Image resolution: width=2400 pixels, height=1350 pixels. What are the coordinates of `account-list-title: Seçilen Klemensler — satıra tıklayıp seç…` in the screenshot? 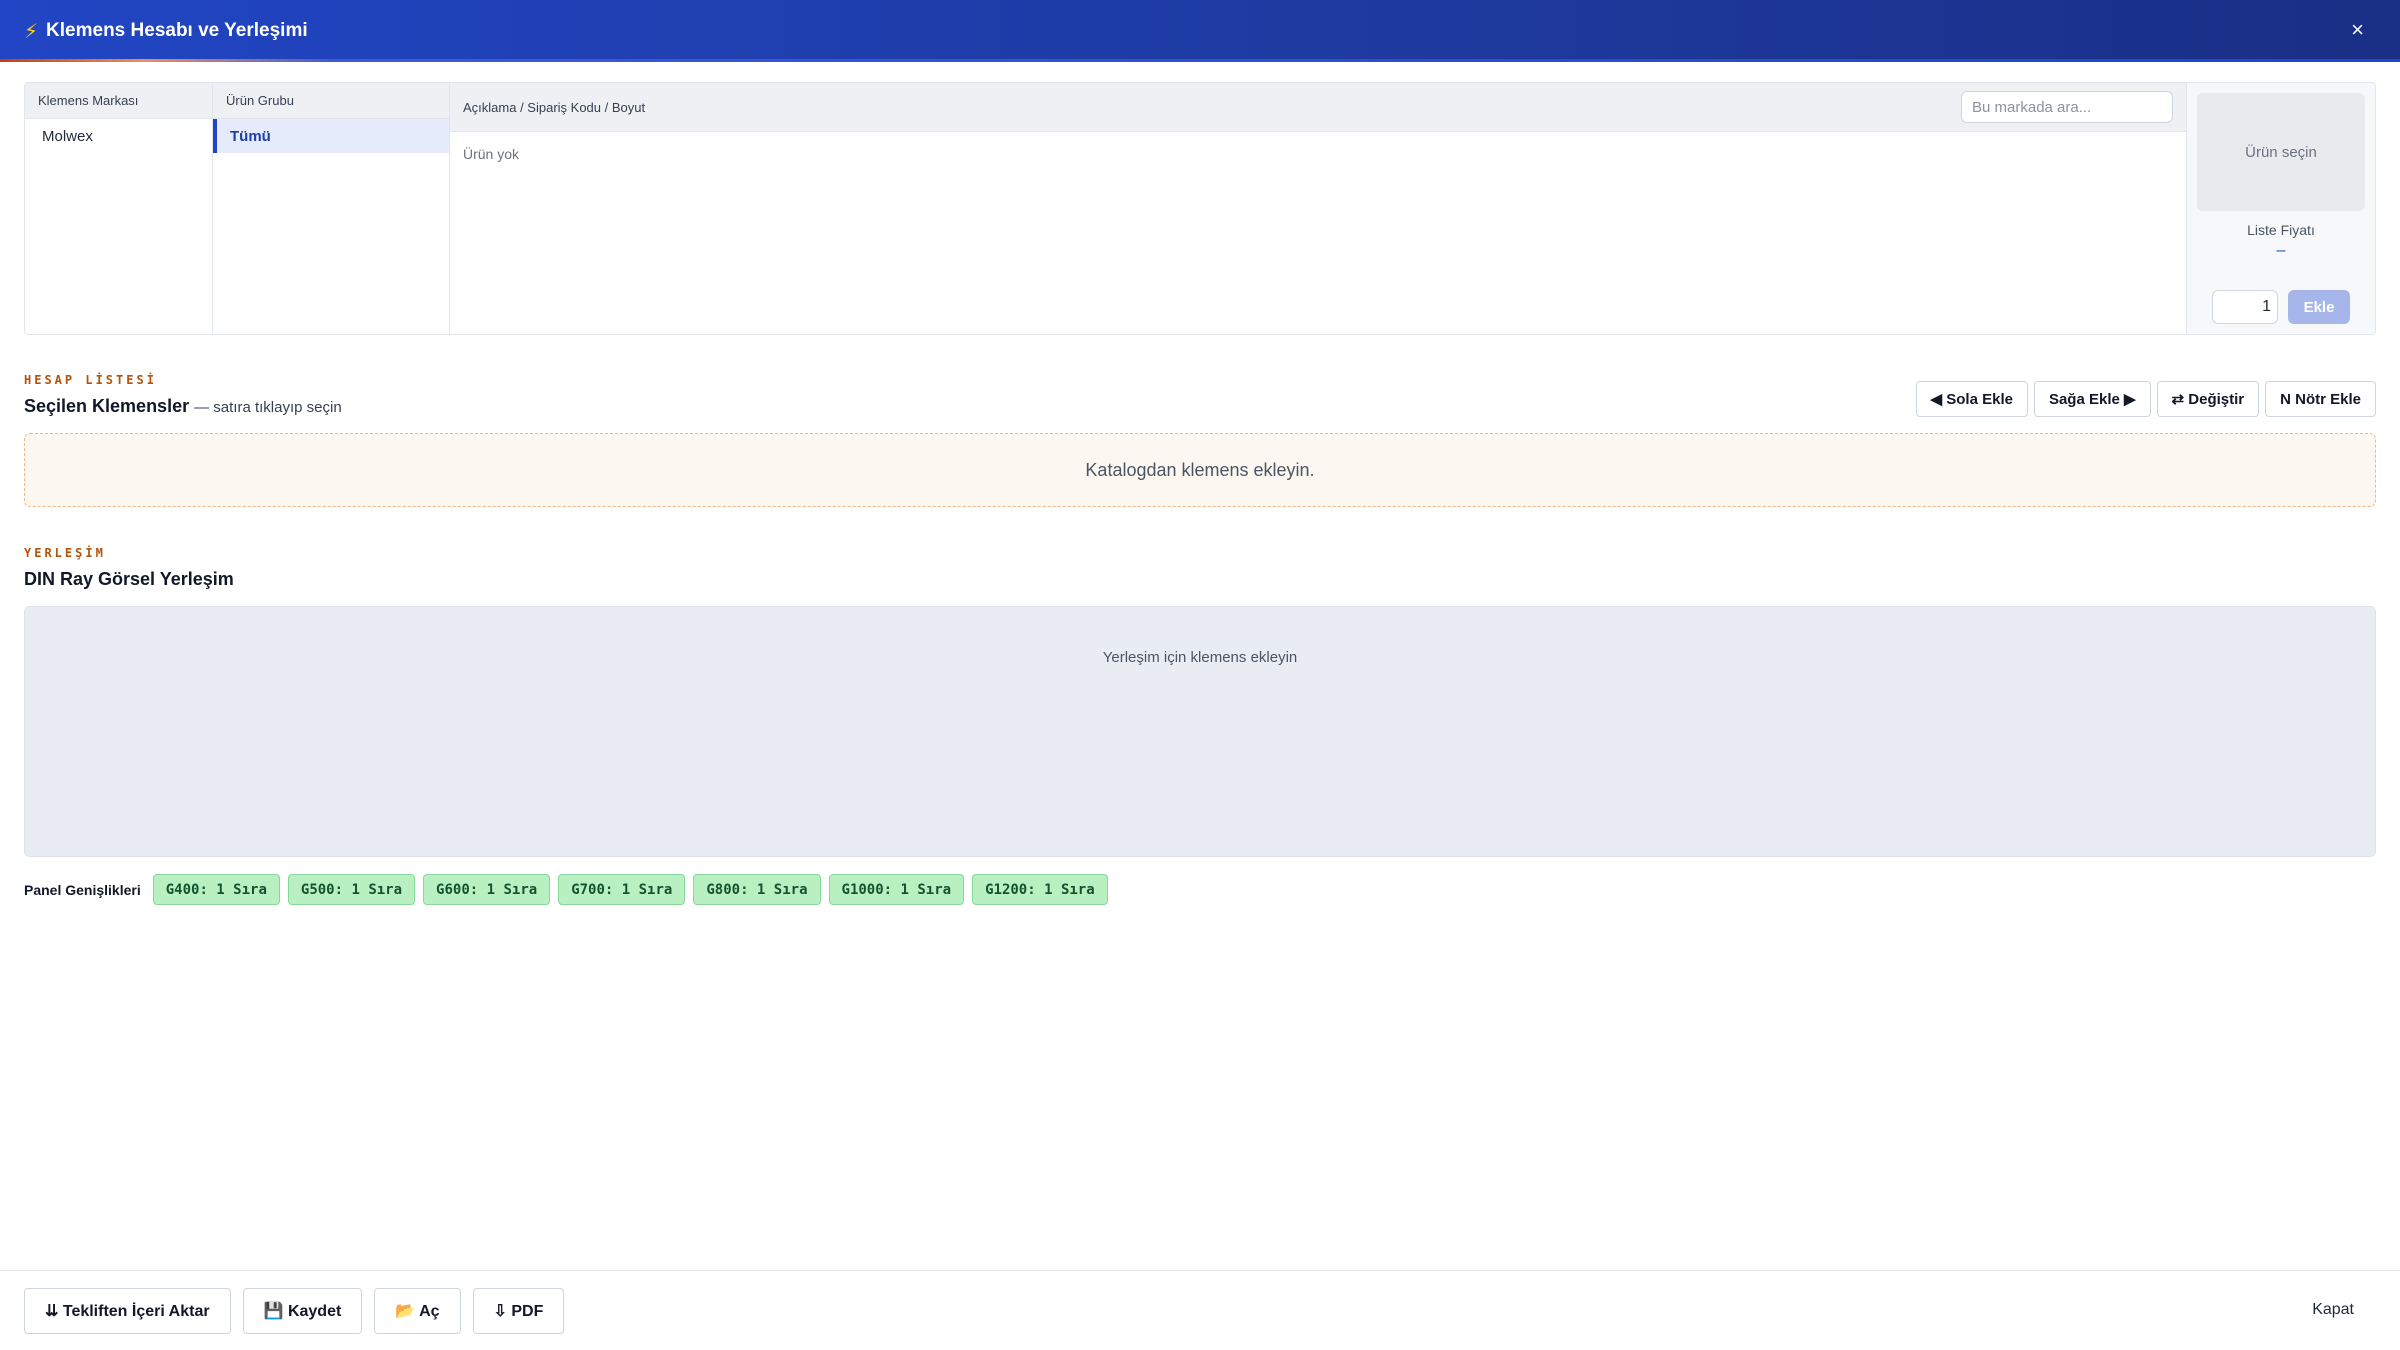 It's located at (183, 406).